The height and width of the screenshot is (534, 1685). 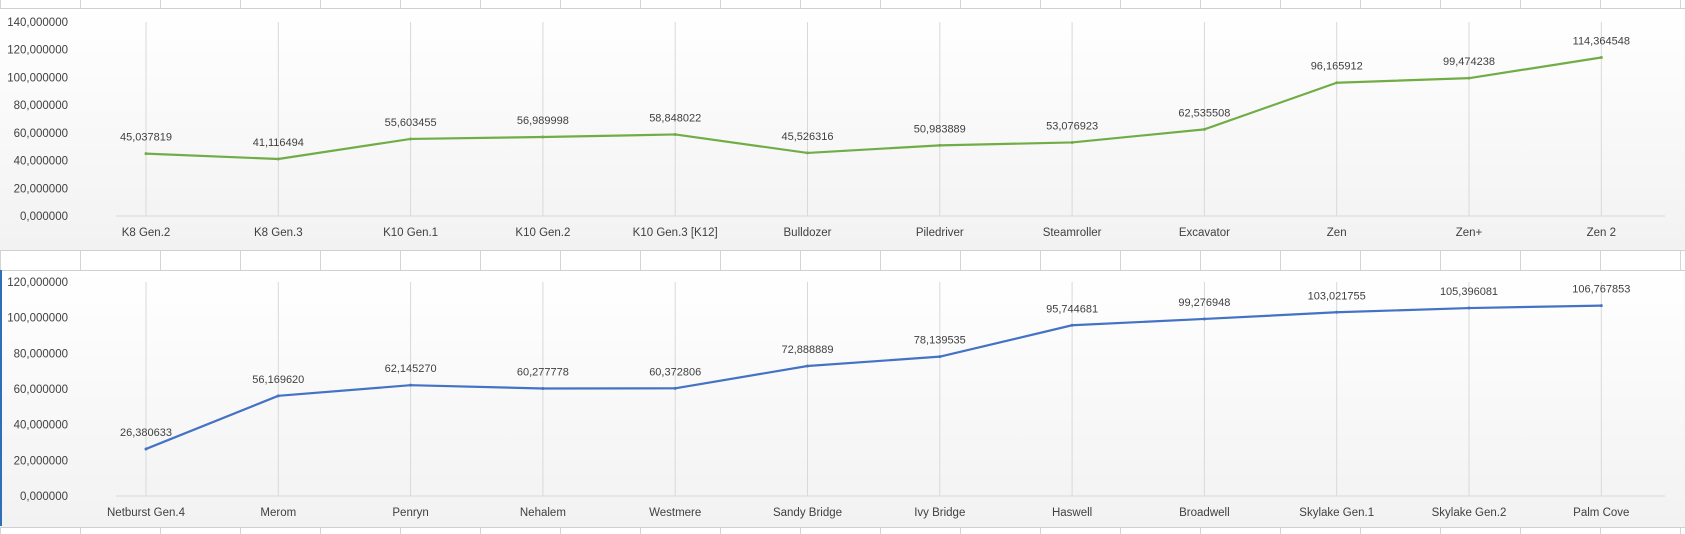 I want to click on data-label: 56,989998, so click(x=543, y=121).